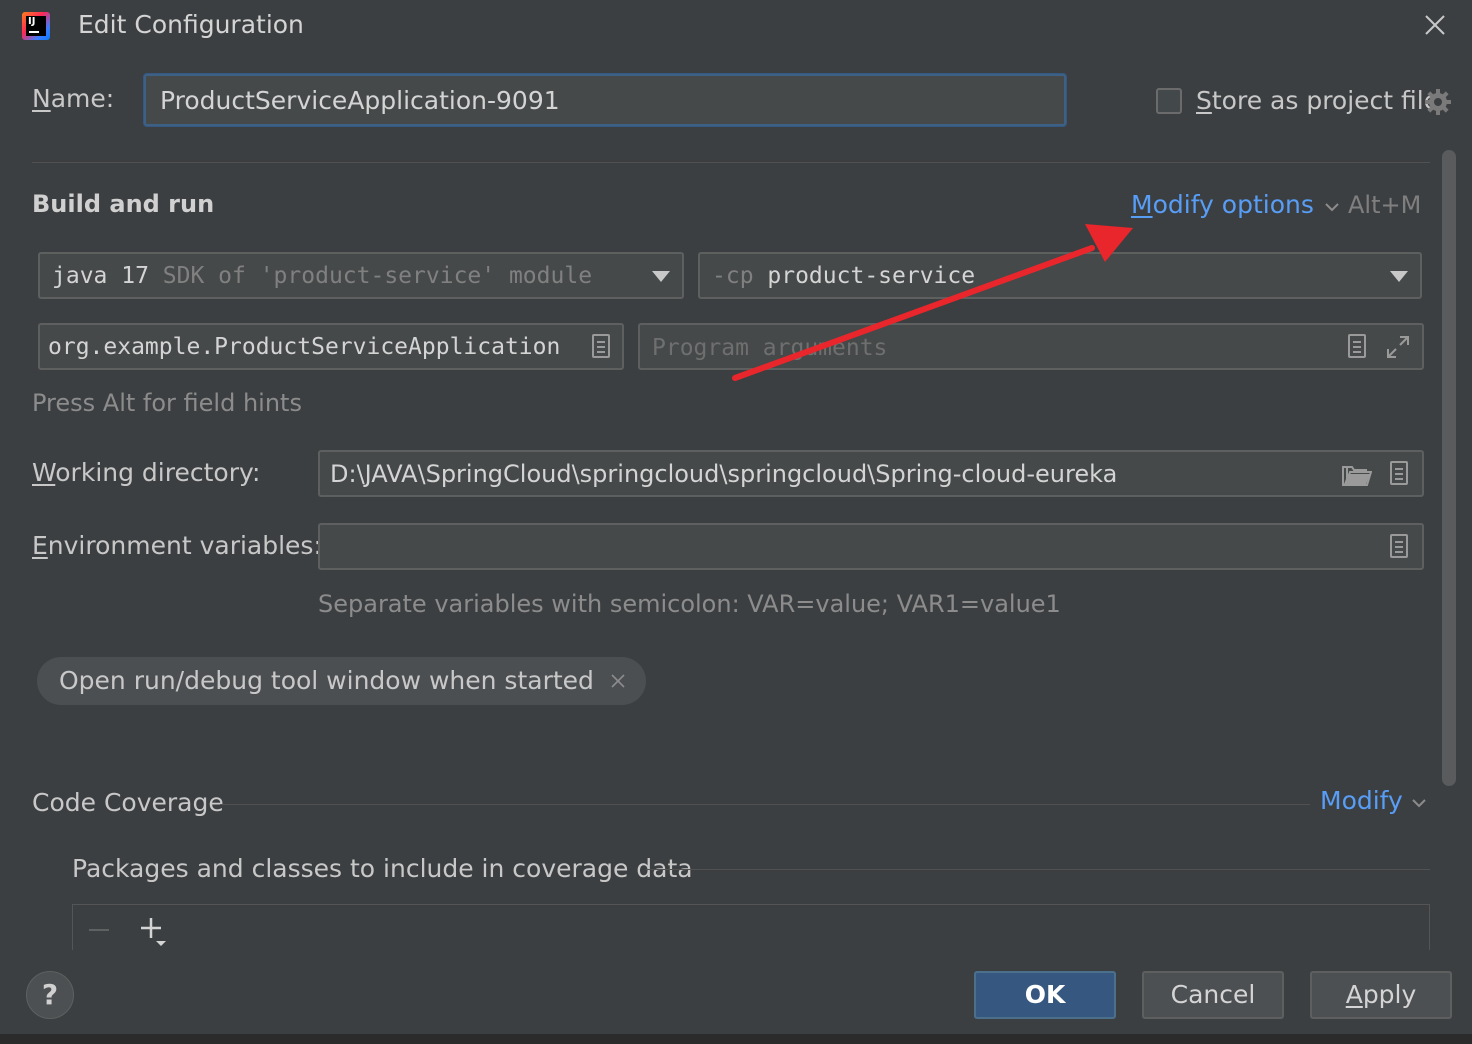 This screenshot has width=1472, height=1044. I want to click on close-button, so click(1435, 25).